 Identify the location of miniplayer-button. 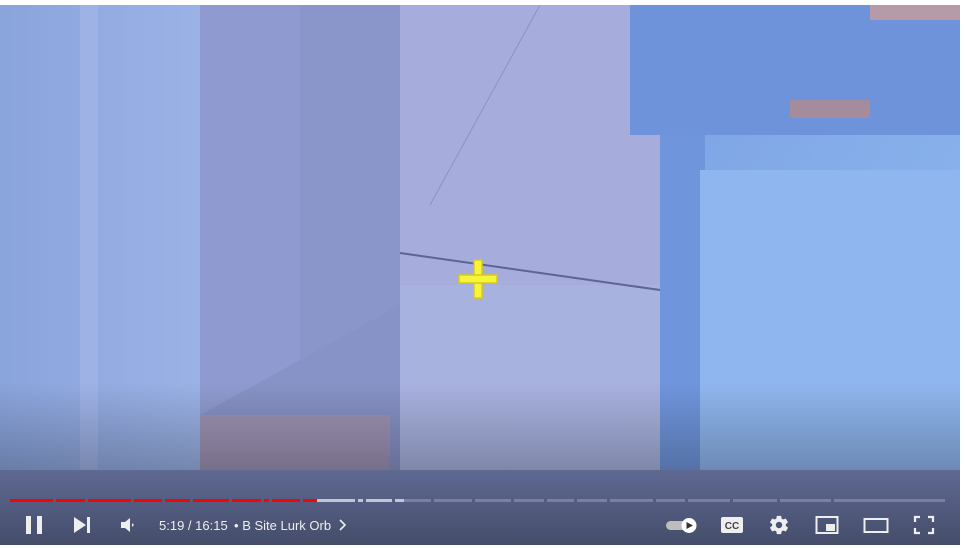
(827, 525).